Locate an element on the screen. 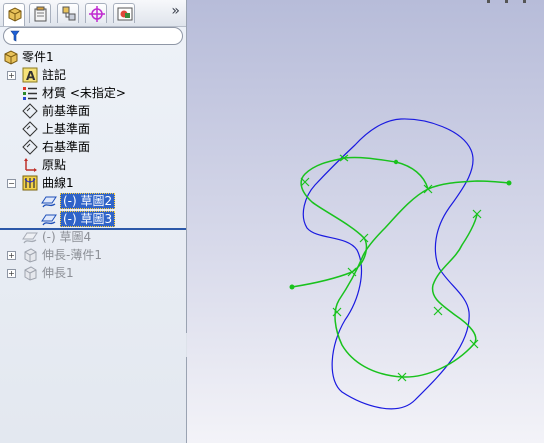 The width and height of the screenshot is (544, 443). material-icon is located at coordinates (30, 93).